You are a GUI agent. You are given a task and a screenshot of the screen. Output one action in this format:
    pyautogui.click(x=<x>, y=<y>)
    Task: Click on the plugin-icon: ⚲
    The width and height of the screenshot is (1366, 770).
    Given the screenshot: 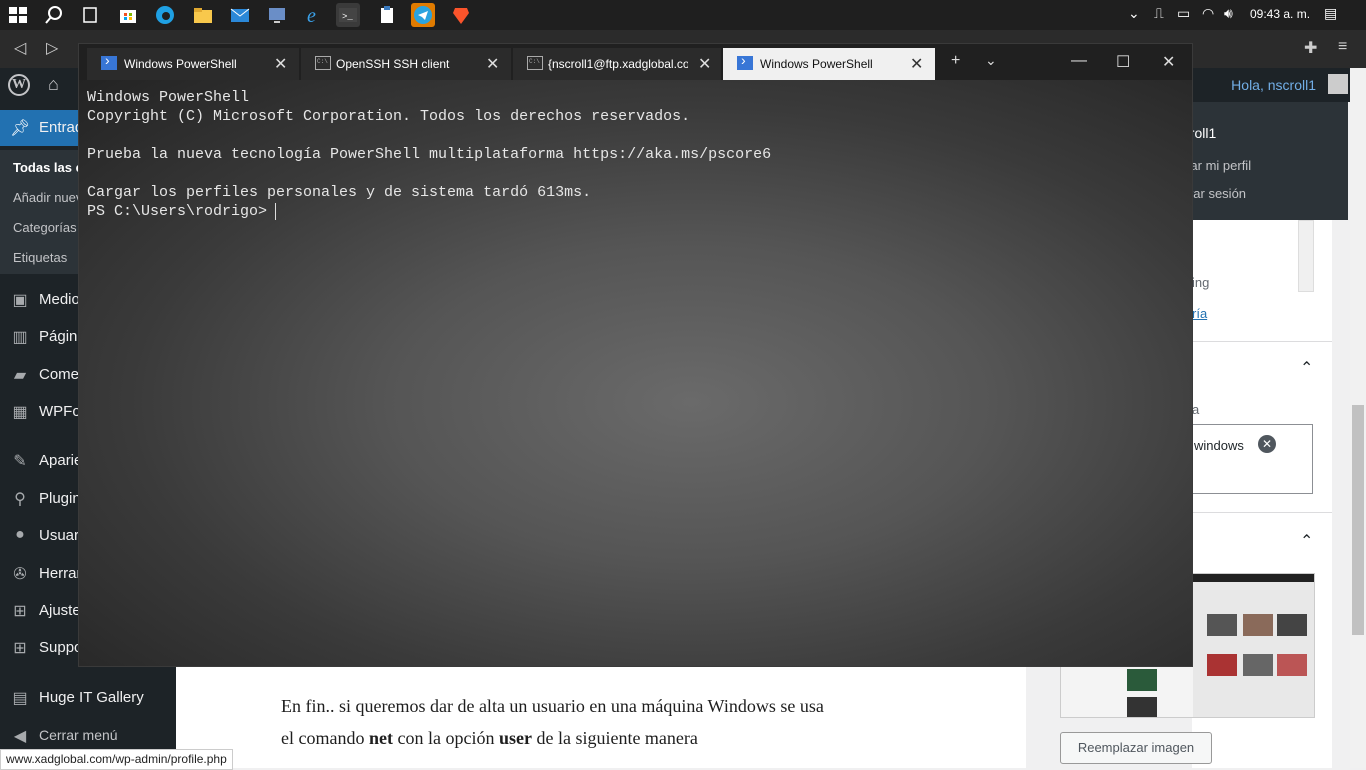 What is the action you would take?
    pyautogui.click(x=20, y=499)
    